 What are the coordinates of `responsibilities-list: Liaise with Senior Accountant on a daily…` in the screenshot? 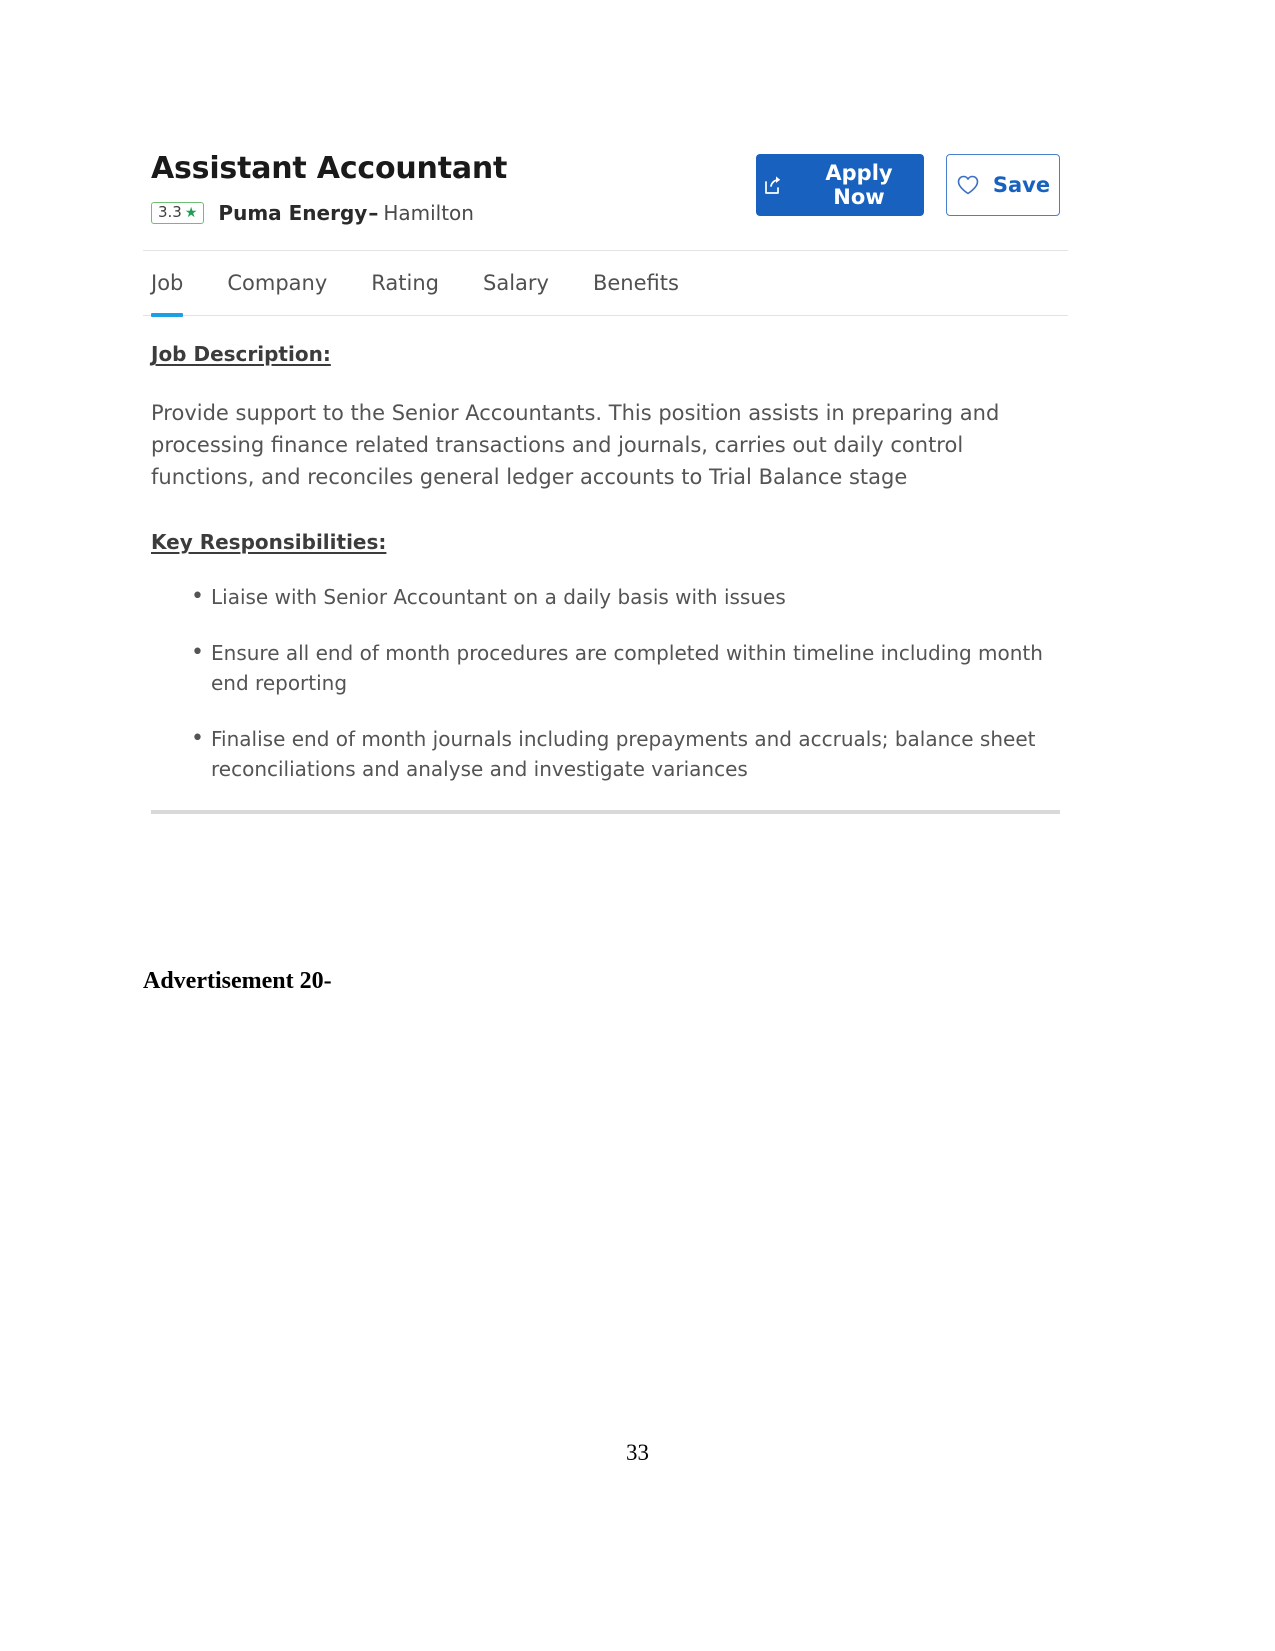 It's located at (605, 682).